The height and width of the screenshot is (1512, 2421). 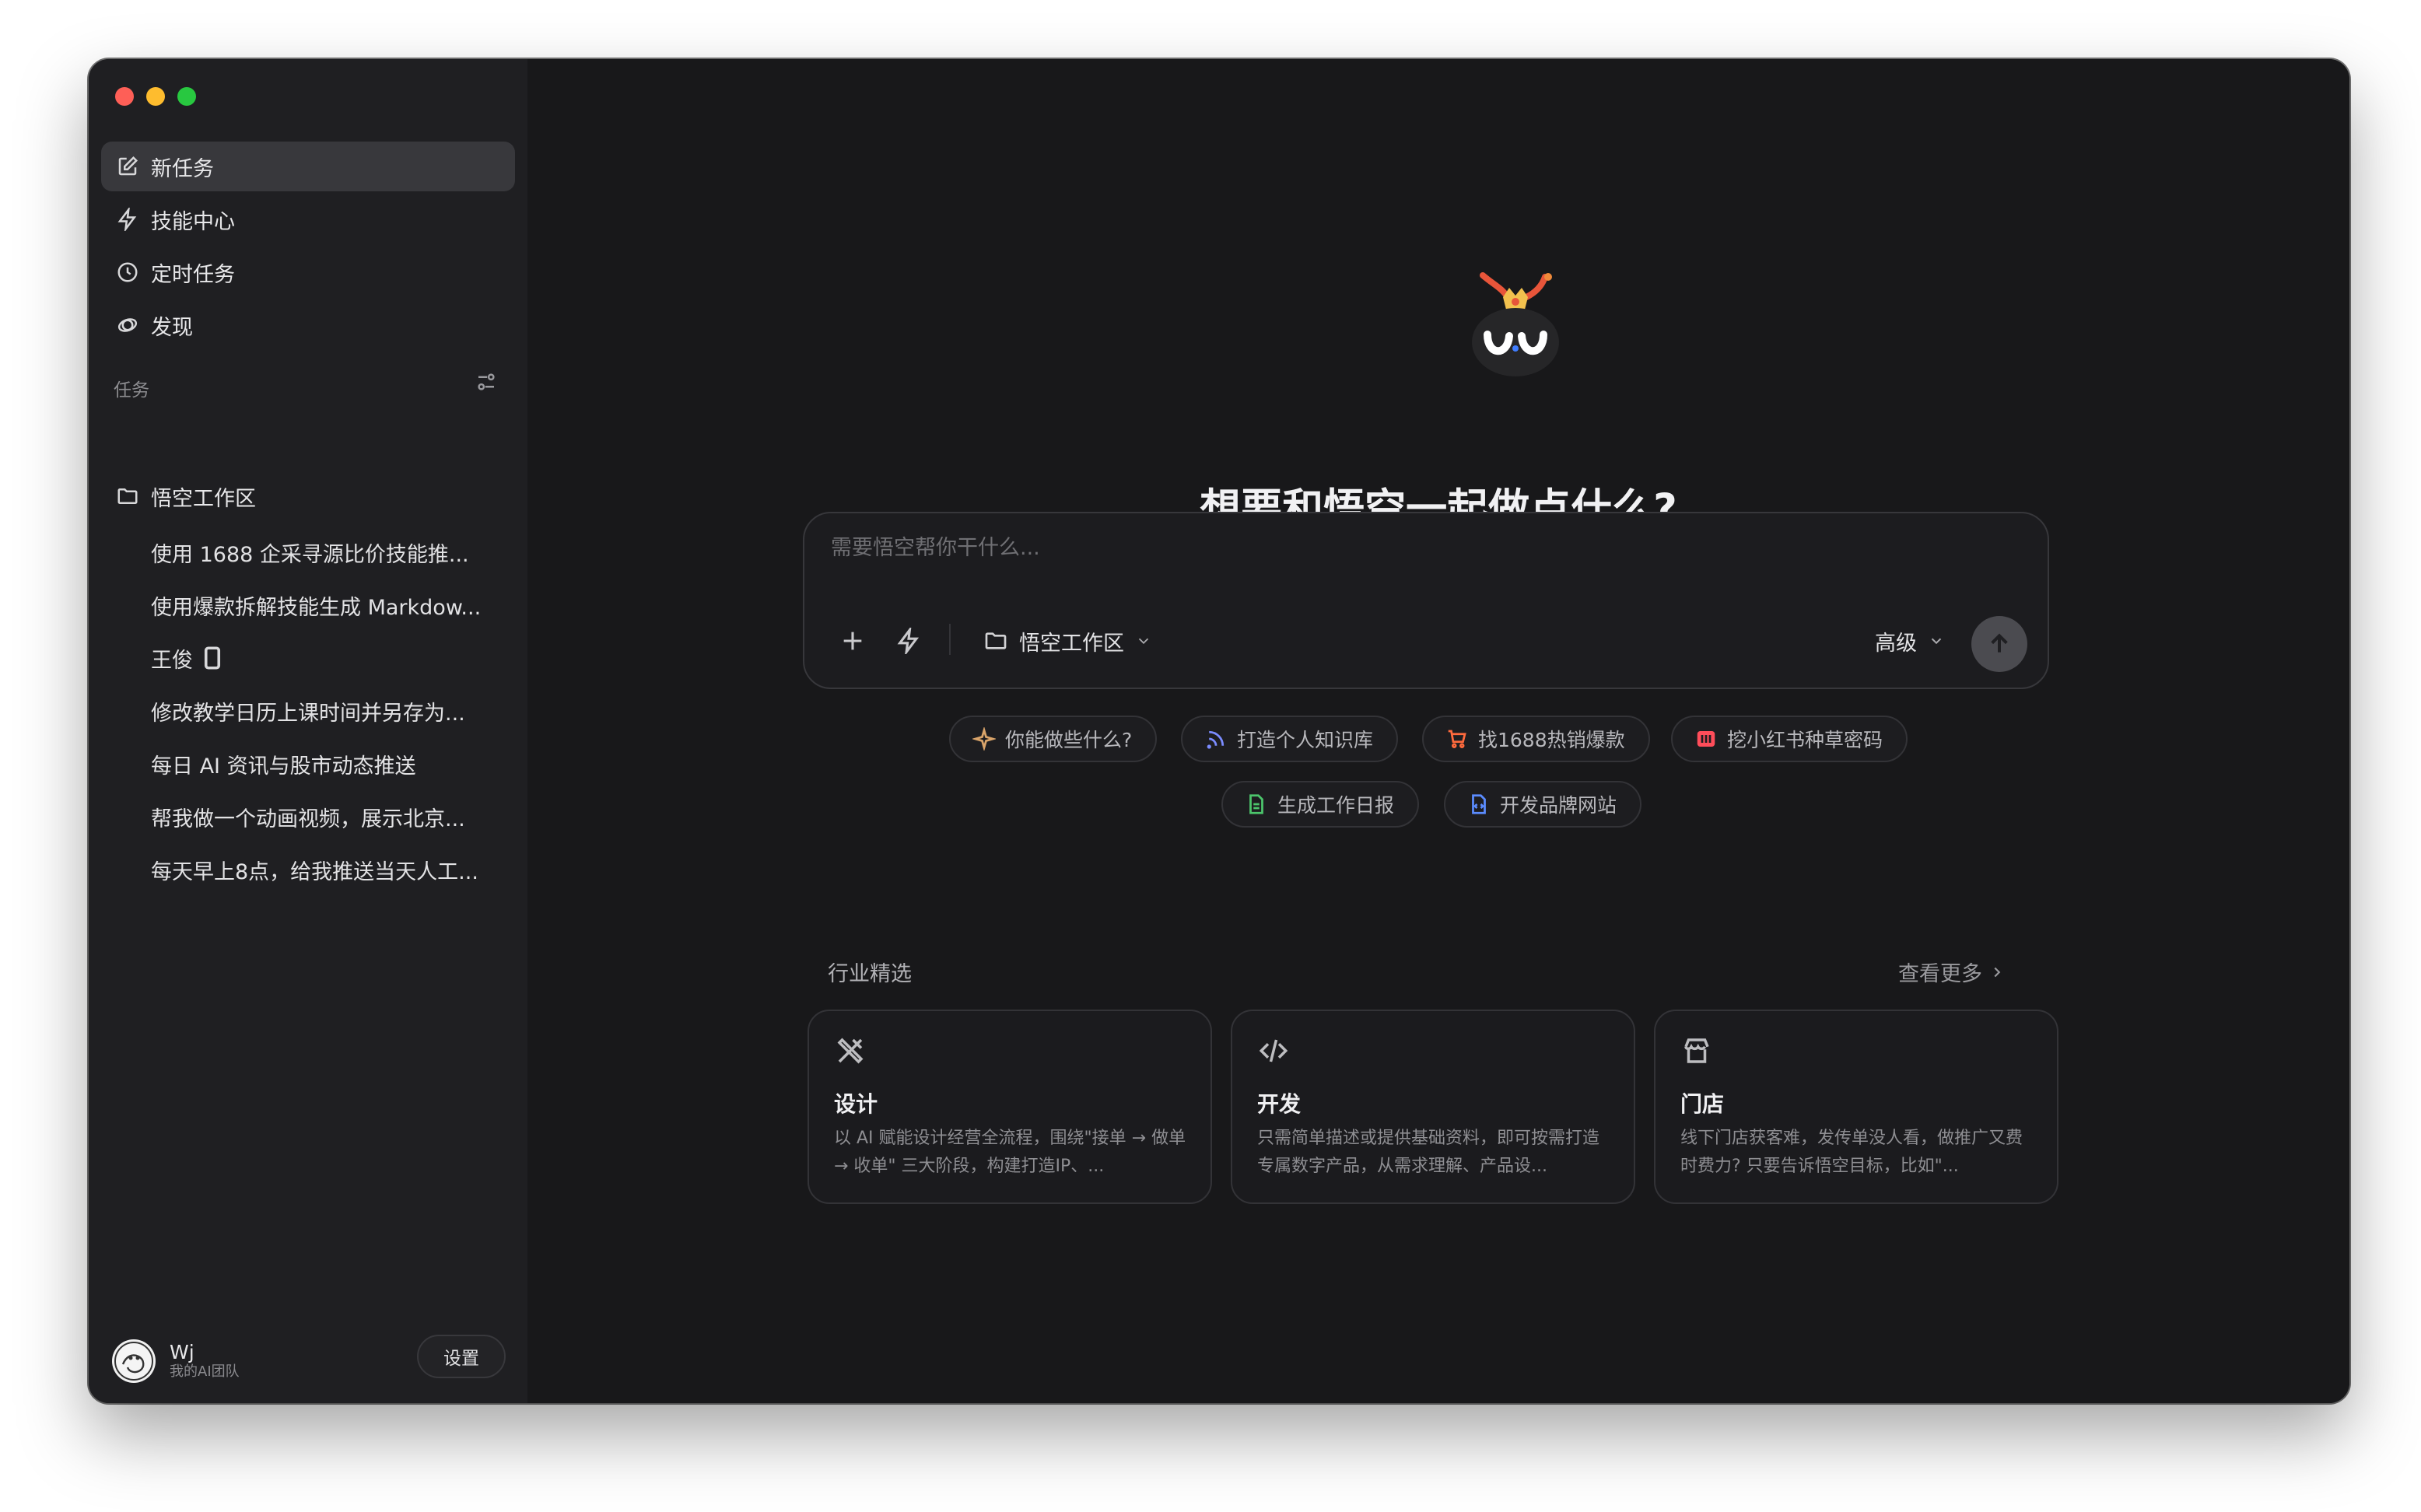 I want to click on code-file-icon, so click(x=1479, y=804).